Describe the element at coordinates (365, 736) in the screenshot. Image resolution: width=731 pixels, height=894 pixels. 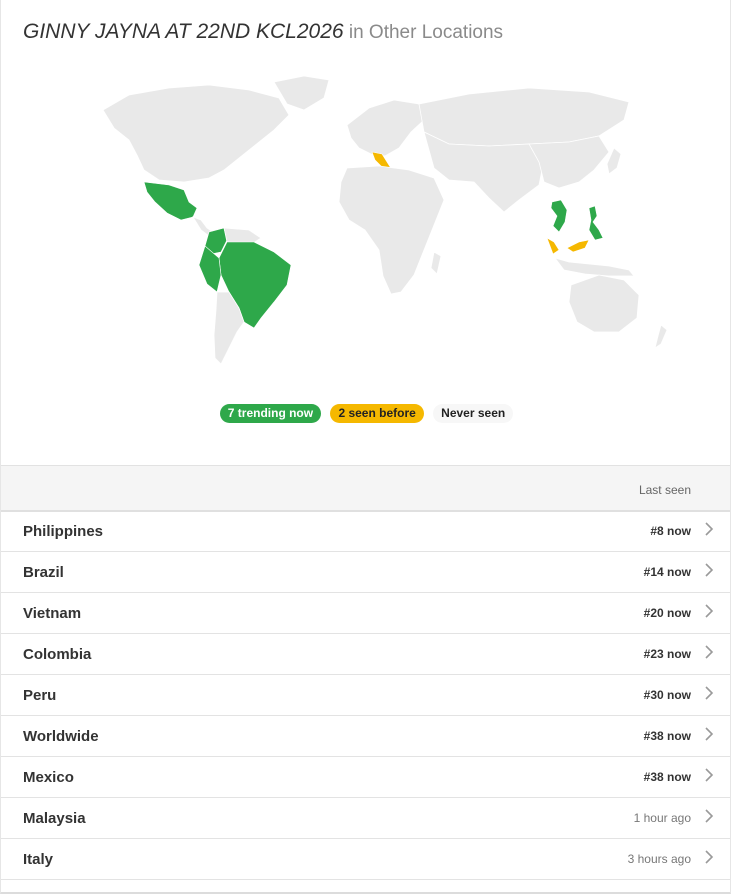
I see `location-row-worldwide: Worldwide #38 now` at that location.